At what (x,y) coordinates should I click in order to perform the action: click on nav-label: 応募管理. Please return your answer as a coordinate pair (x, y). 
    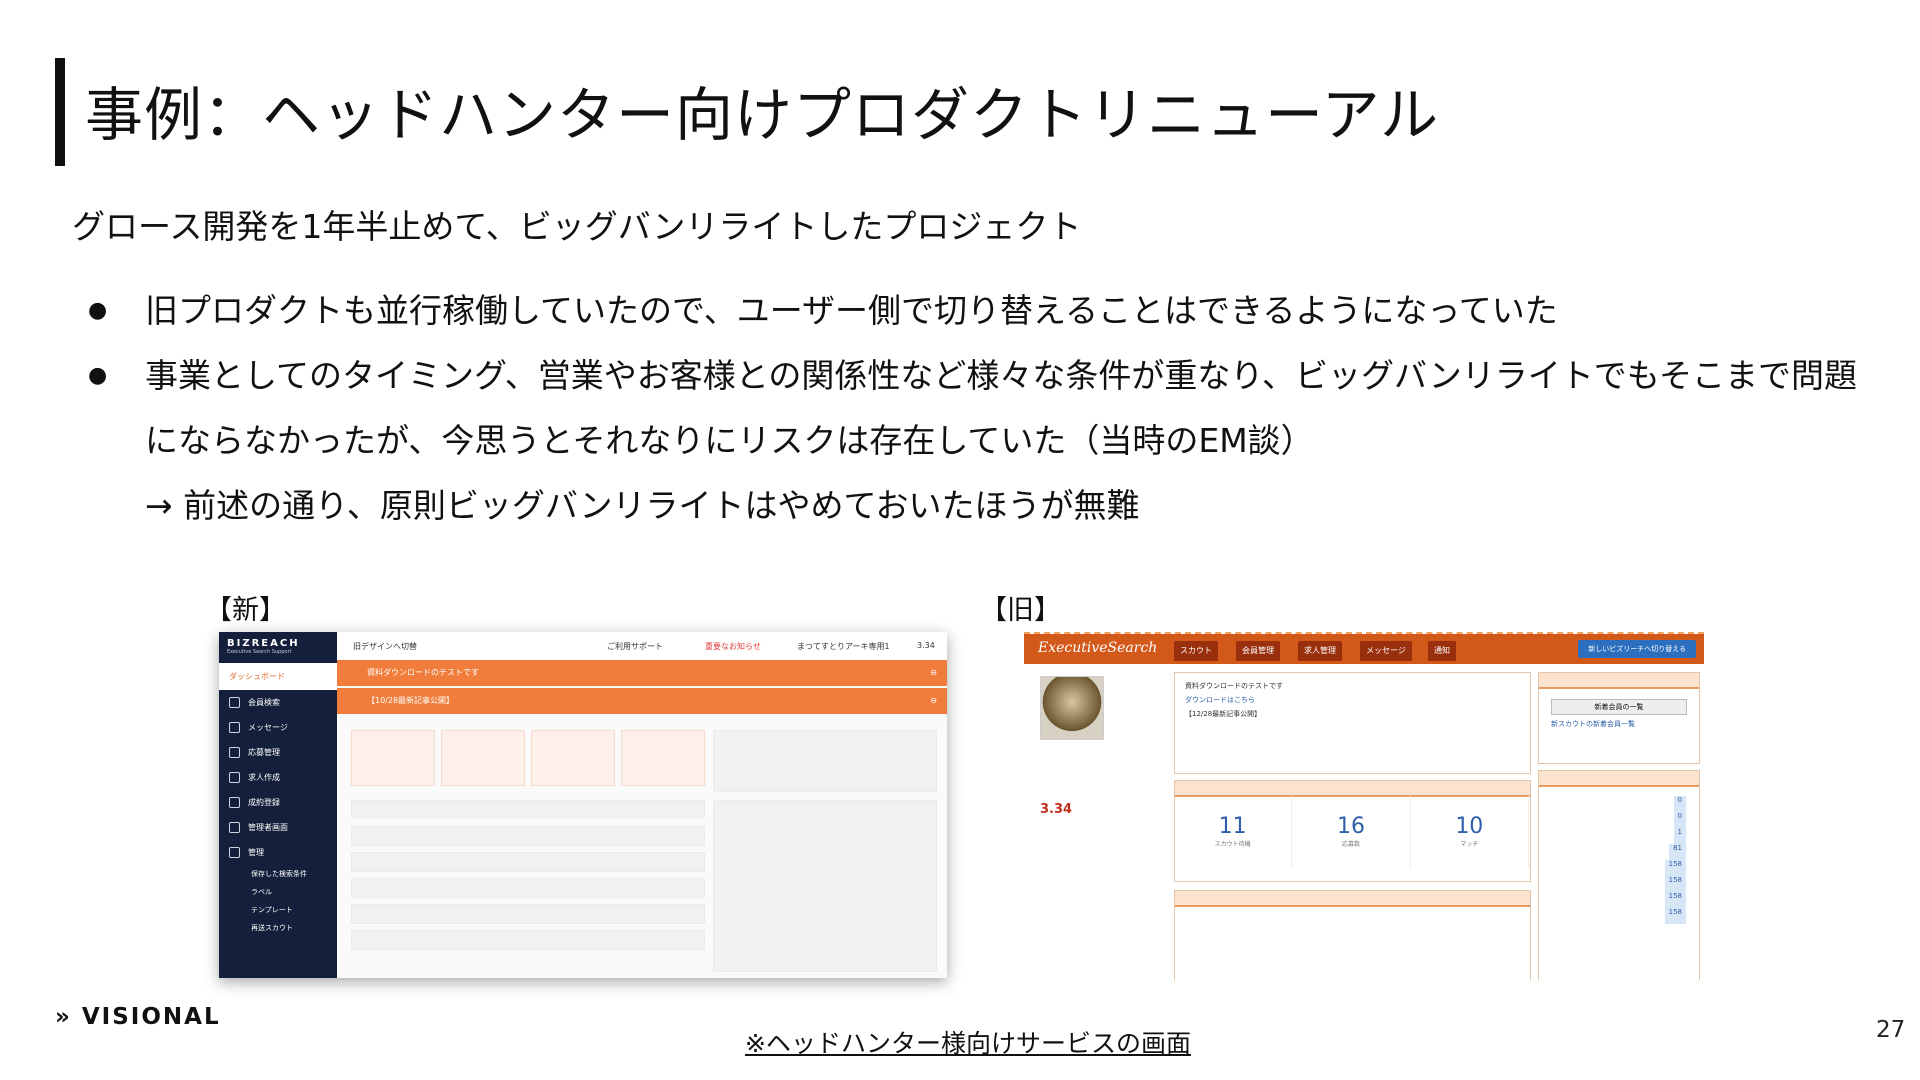
    Looking at the image, I should click on (264, 752).